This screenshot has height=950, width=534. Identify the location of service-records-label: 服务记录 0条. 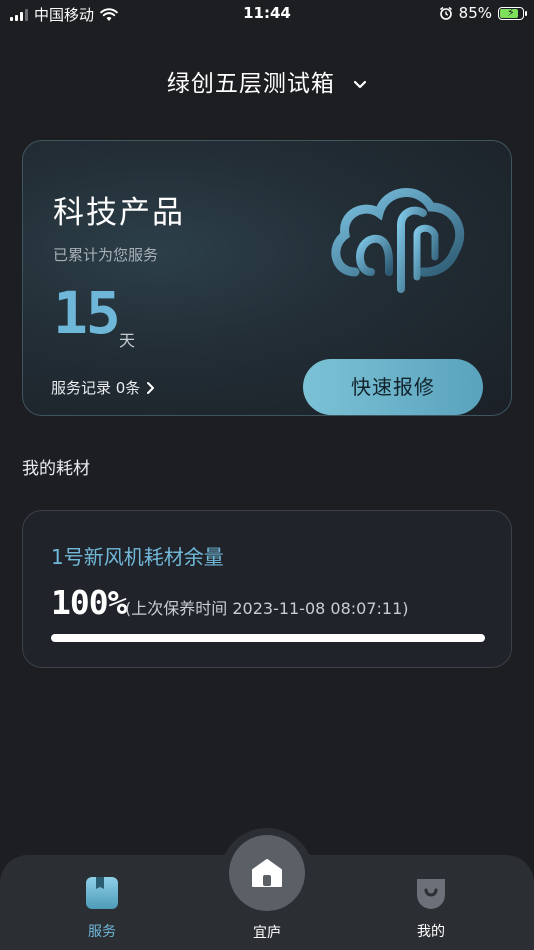
(96, 388).